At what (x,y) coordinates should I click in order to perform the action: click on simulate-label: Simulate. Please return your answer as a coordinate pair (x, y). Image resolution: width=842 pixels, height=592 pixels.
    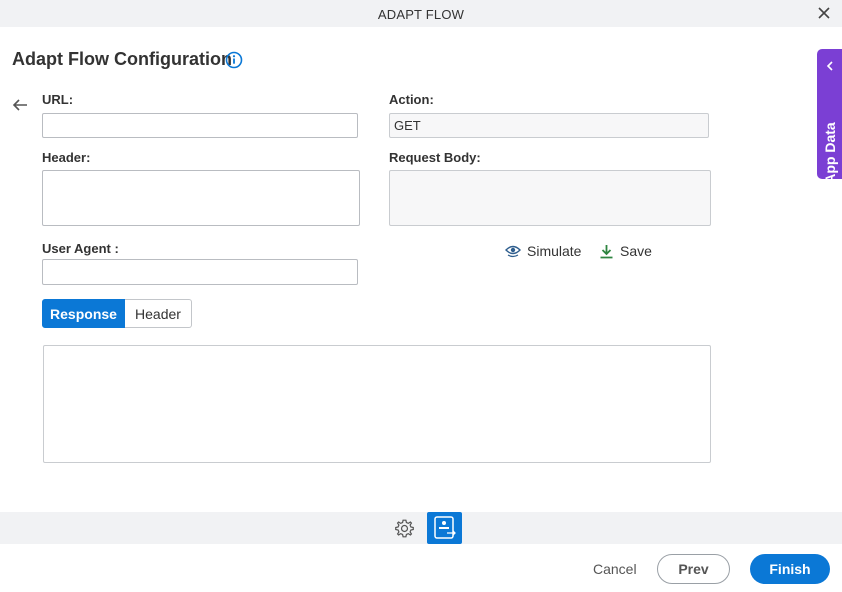
    Looking at the image, I should click on (554, 251).